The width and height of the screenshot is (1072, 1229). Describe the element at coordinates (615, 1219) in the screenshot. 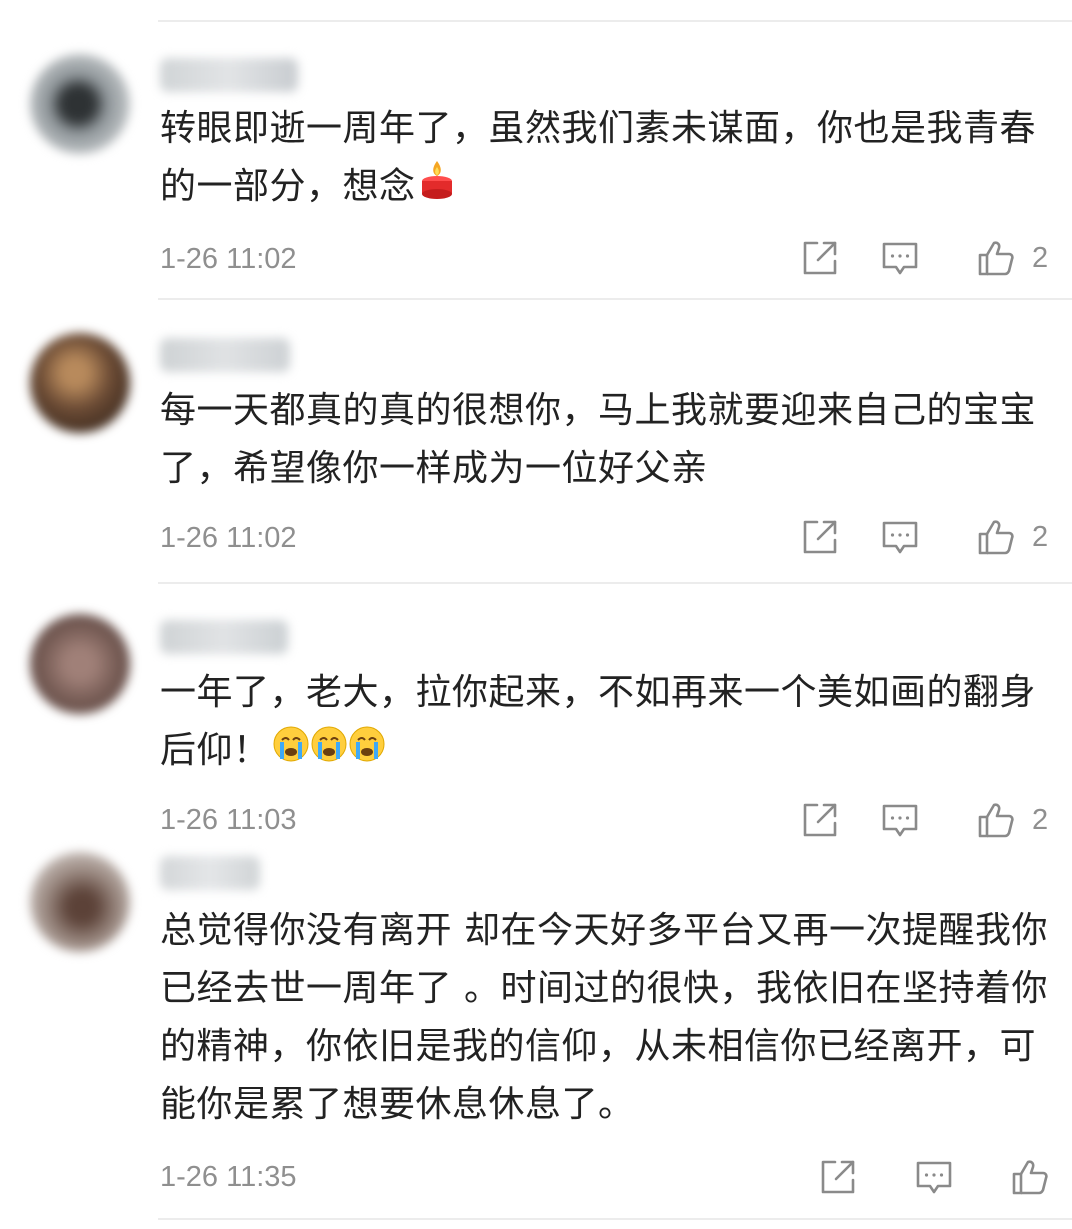

I see `divider` at that location.